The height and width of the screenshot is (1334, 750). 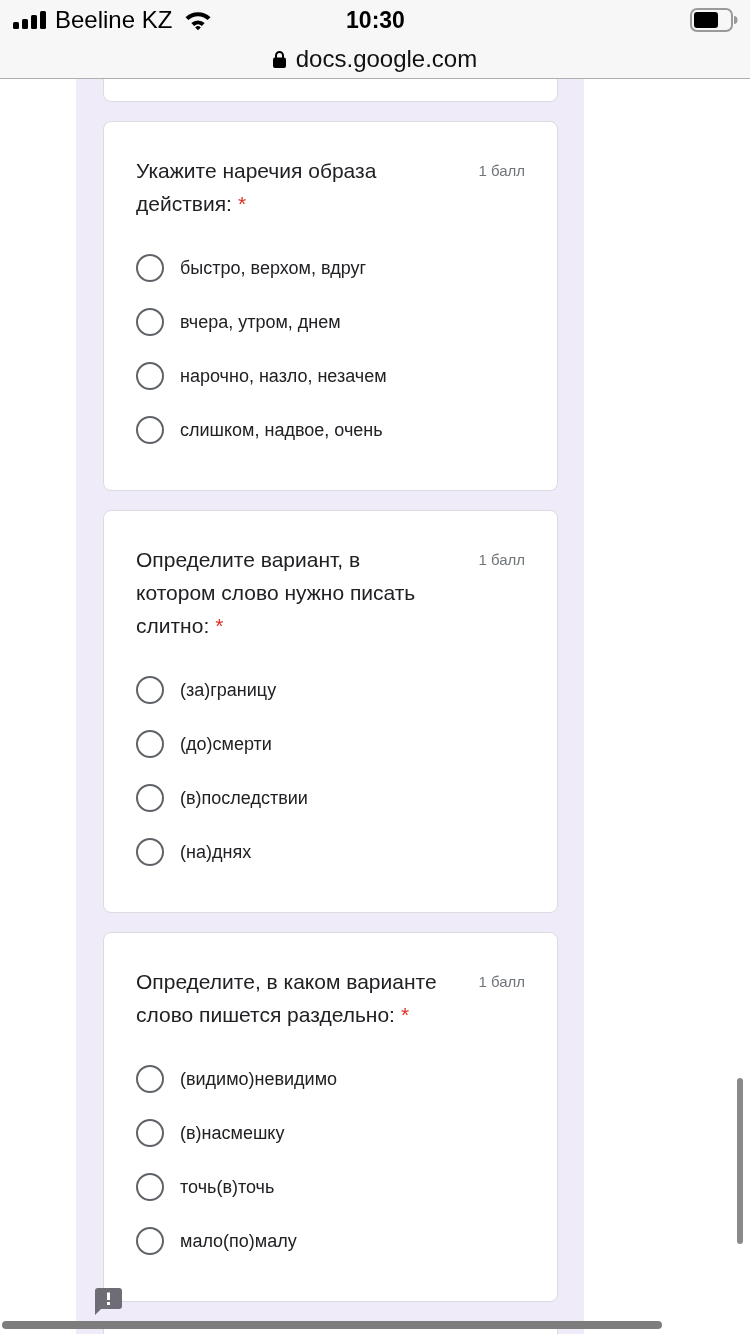 What do you see at coordinates (198, 20) in the screenshot?
I see `wifi-icon` at bounding box center [198, 20].